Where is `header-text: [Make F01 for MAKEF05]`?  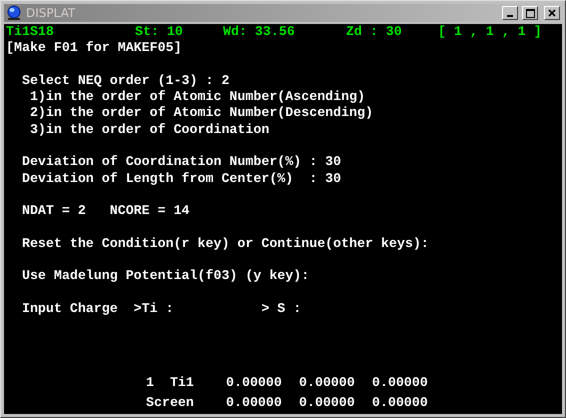
header-text: [Make F01 for MAKEF05] is located at coordinates (94, 48).